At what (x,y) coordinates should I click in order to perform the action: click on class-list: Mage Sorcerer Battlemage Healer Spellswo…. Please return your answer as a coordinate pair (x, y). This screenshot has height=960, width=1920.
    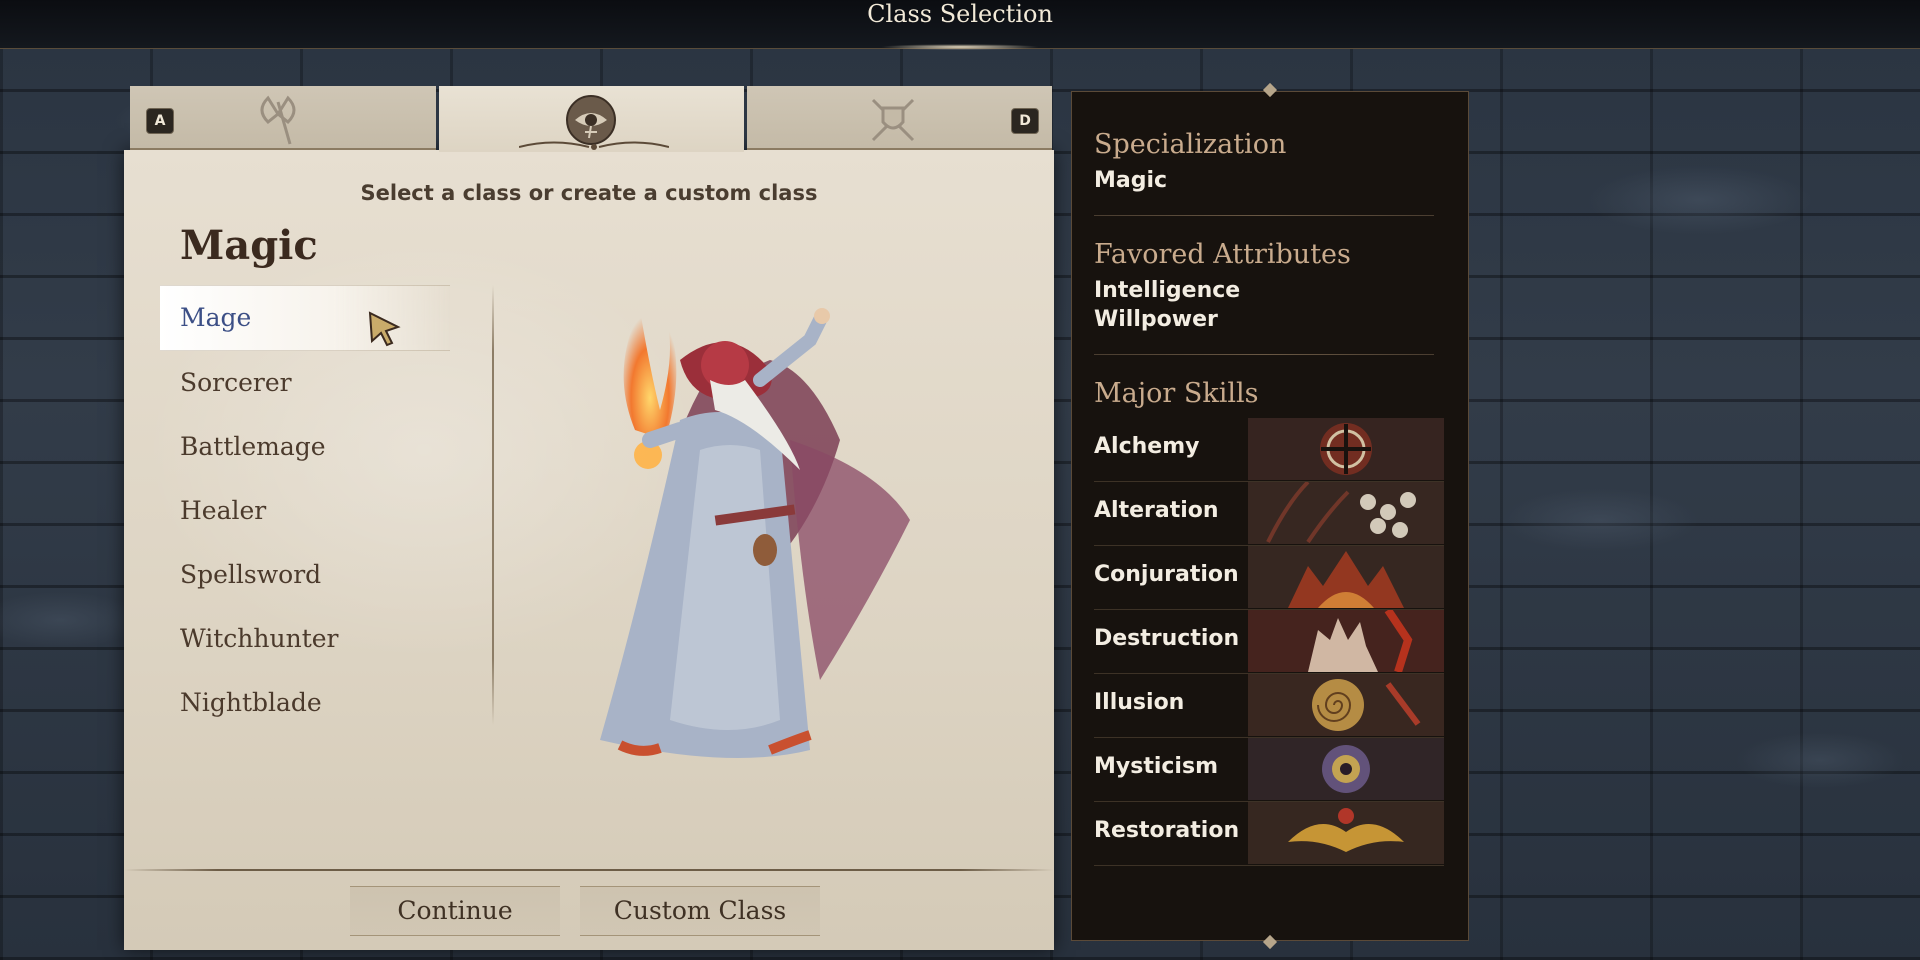
    Looking at the image, I should click on (305, 510).